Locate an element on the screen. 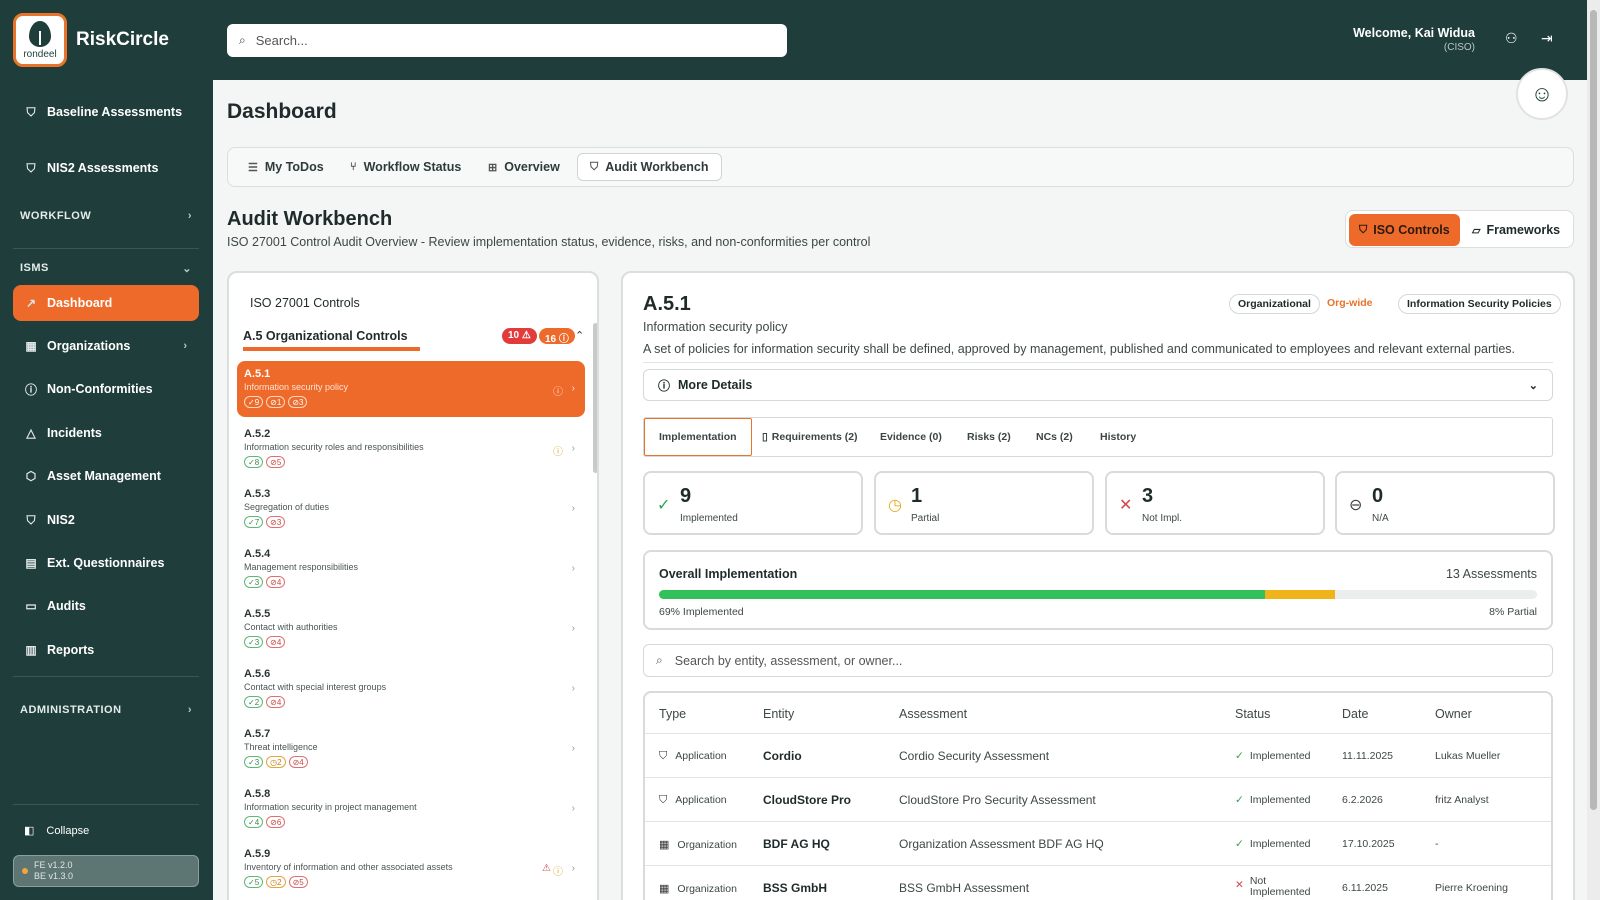 The image size is (1600, 900). pill-icon: ⊘ is located at coordinates (273, 702).